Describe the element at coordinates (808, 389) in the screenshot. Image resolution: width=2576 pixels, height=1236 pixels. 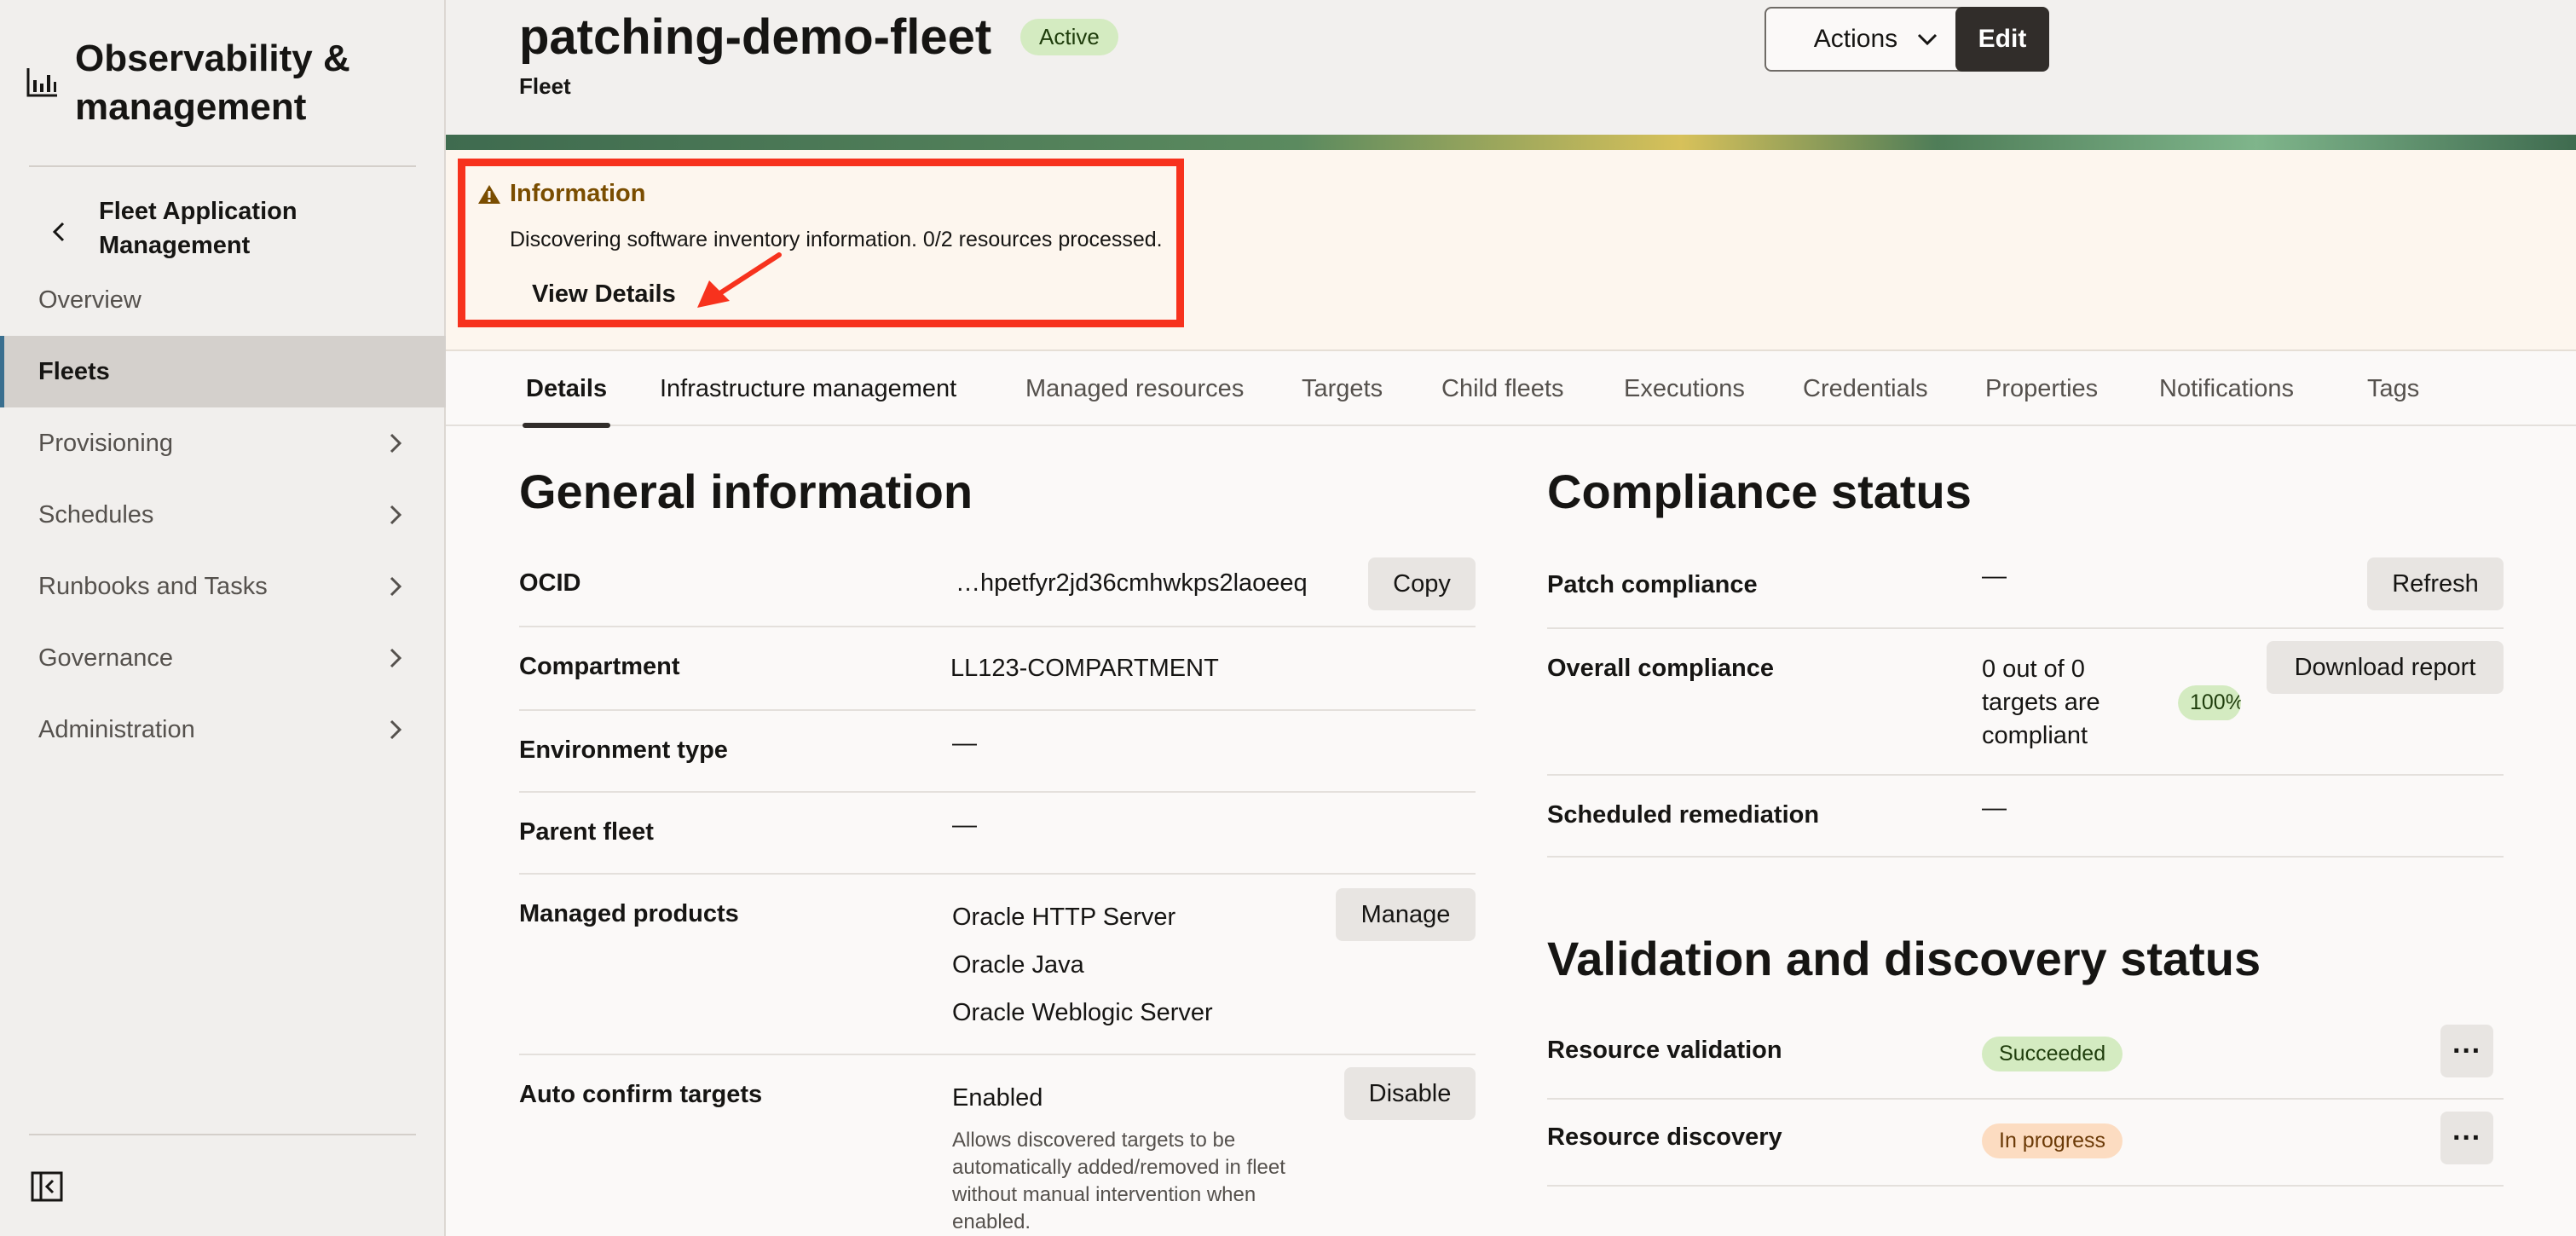
I see `tab-infrastructure-management: Infrastructure management` at that location.